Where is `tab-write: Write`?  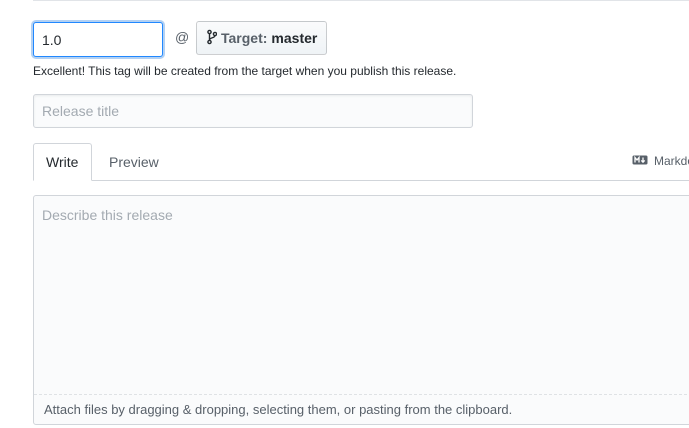 tab-write: Write is located at coordinates (62, 162).